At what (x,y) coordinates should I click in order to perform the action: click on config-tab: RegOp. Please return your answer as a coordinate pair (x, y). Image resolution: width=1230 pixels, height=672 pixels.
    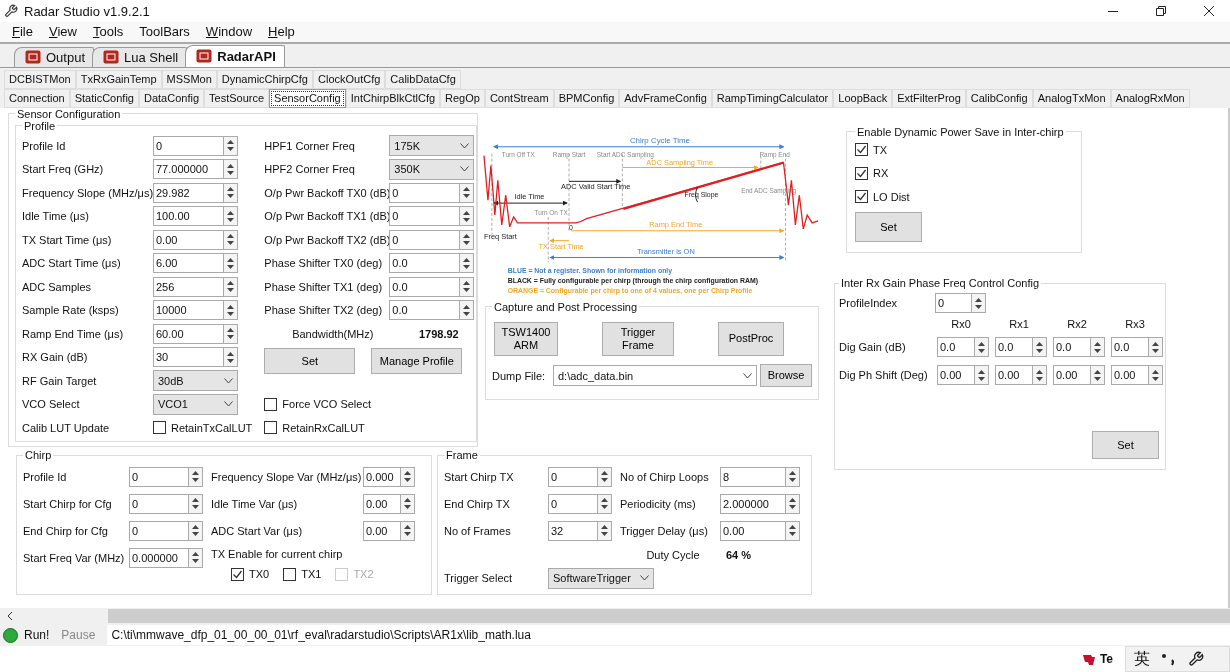
    Looking at the image, I should click on (462, 98).